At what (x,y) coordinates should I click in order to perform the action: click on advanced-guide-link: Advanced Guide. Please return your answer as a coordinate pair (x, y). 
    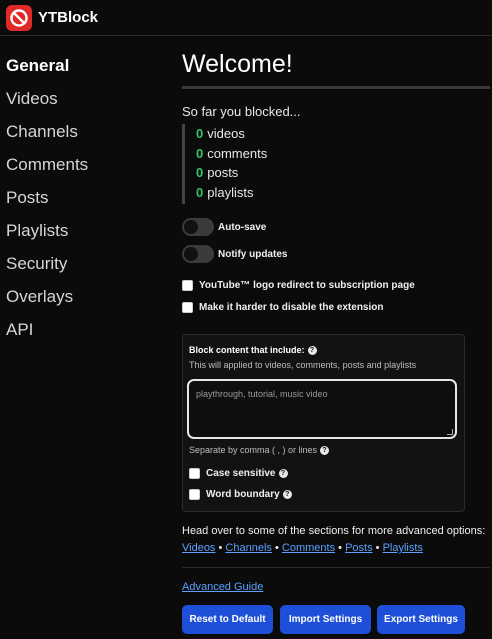
    Looking at the image, I should click on (222, 587).